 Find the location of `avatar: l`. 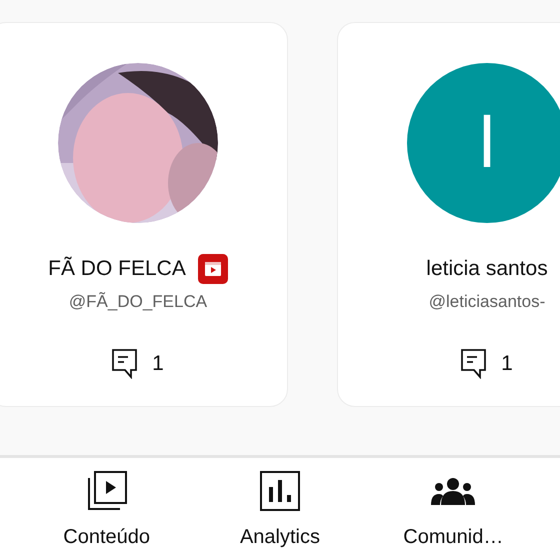

avatar: l is located at coordinates (483, 143).